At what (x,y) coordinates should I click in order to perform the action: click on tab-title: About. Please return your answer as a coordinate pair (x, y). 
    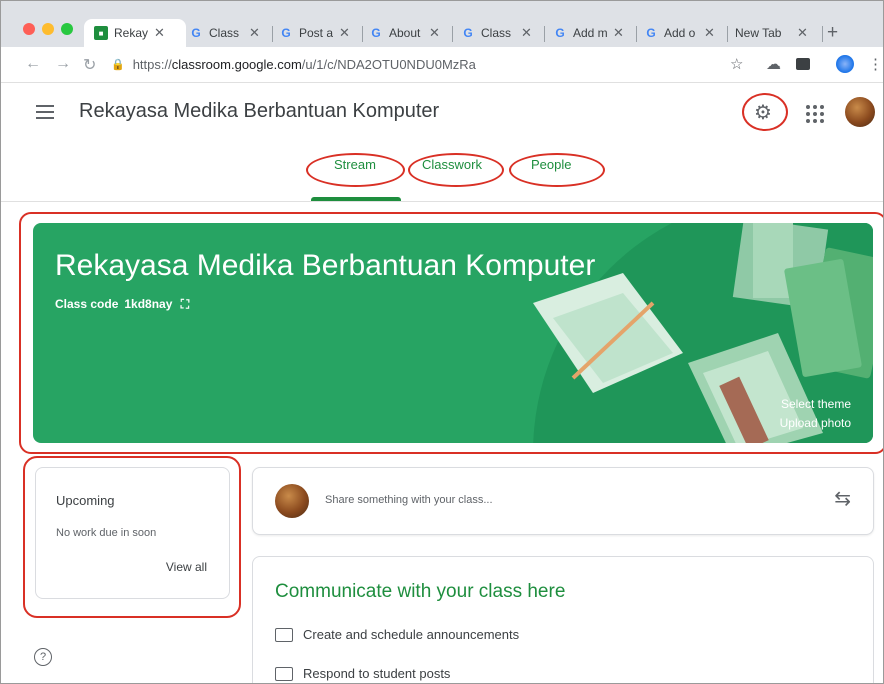
    Looking at the image, I should click on (405, 33).